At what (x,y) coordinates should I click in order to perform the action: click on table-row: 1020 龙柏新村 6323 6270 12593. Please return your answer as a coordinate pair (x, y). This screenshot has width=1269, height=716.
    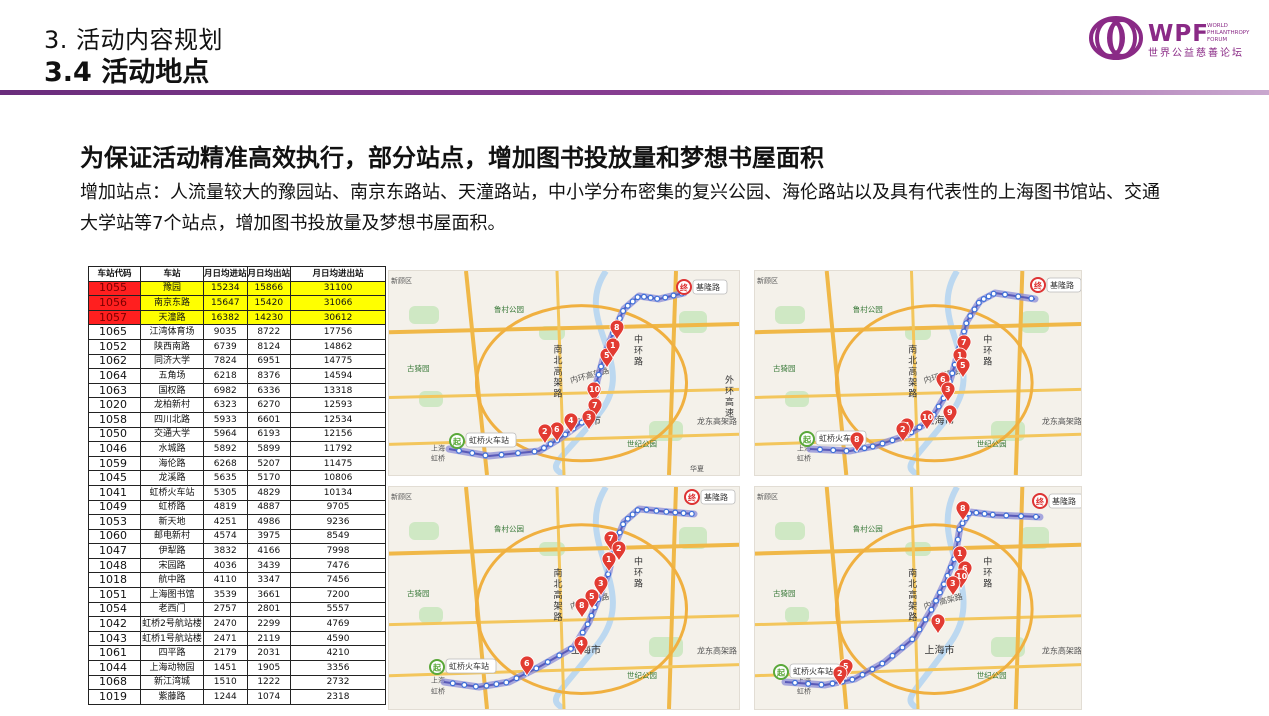
    Looking at the image, I should click on (237, 405).